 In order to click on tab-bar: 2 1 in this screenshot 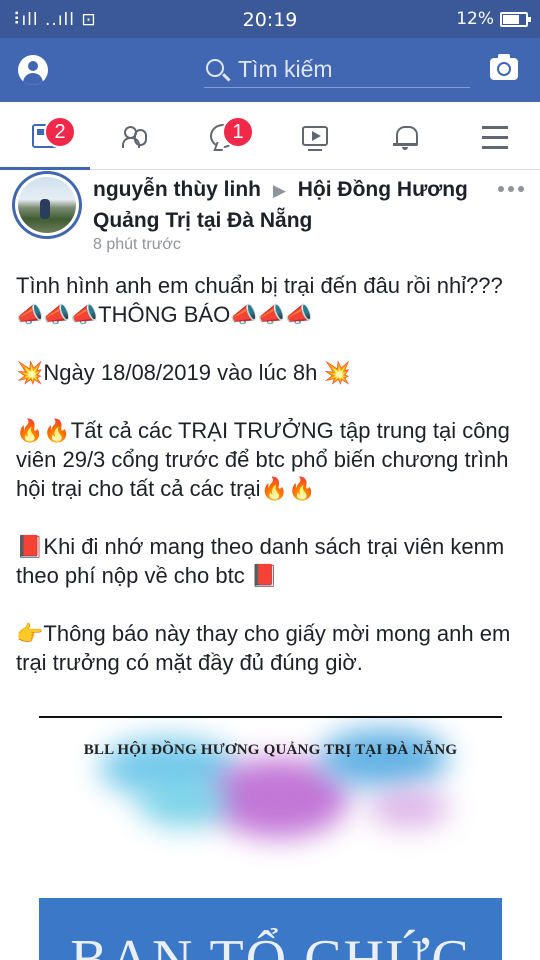, I will do `click(270, 136)`.